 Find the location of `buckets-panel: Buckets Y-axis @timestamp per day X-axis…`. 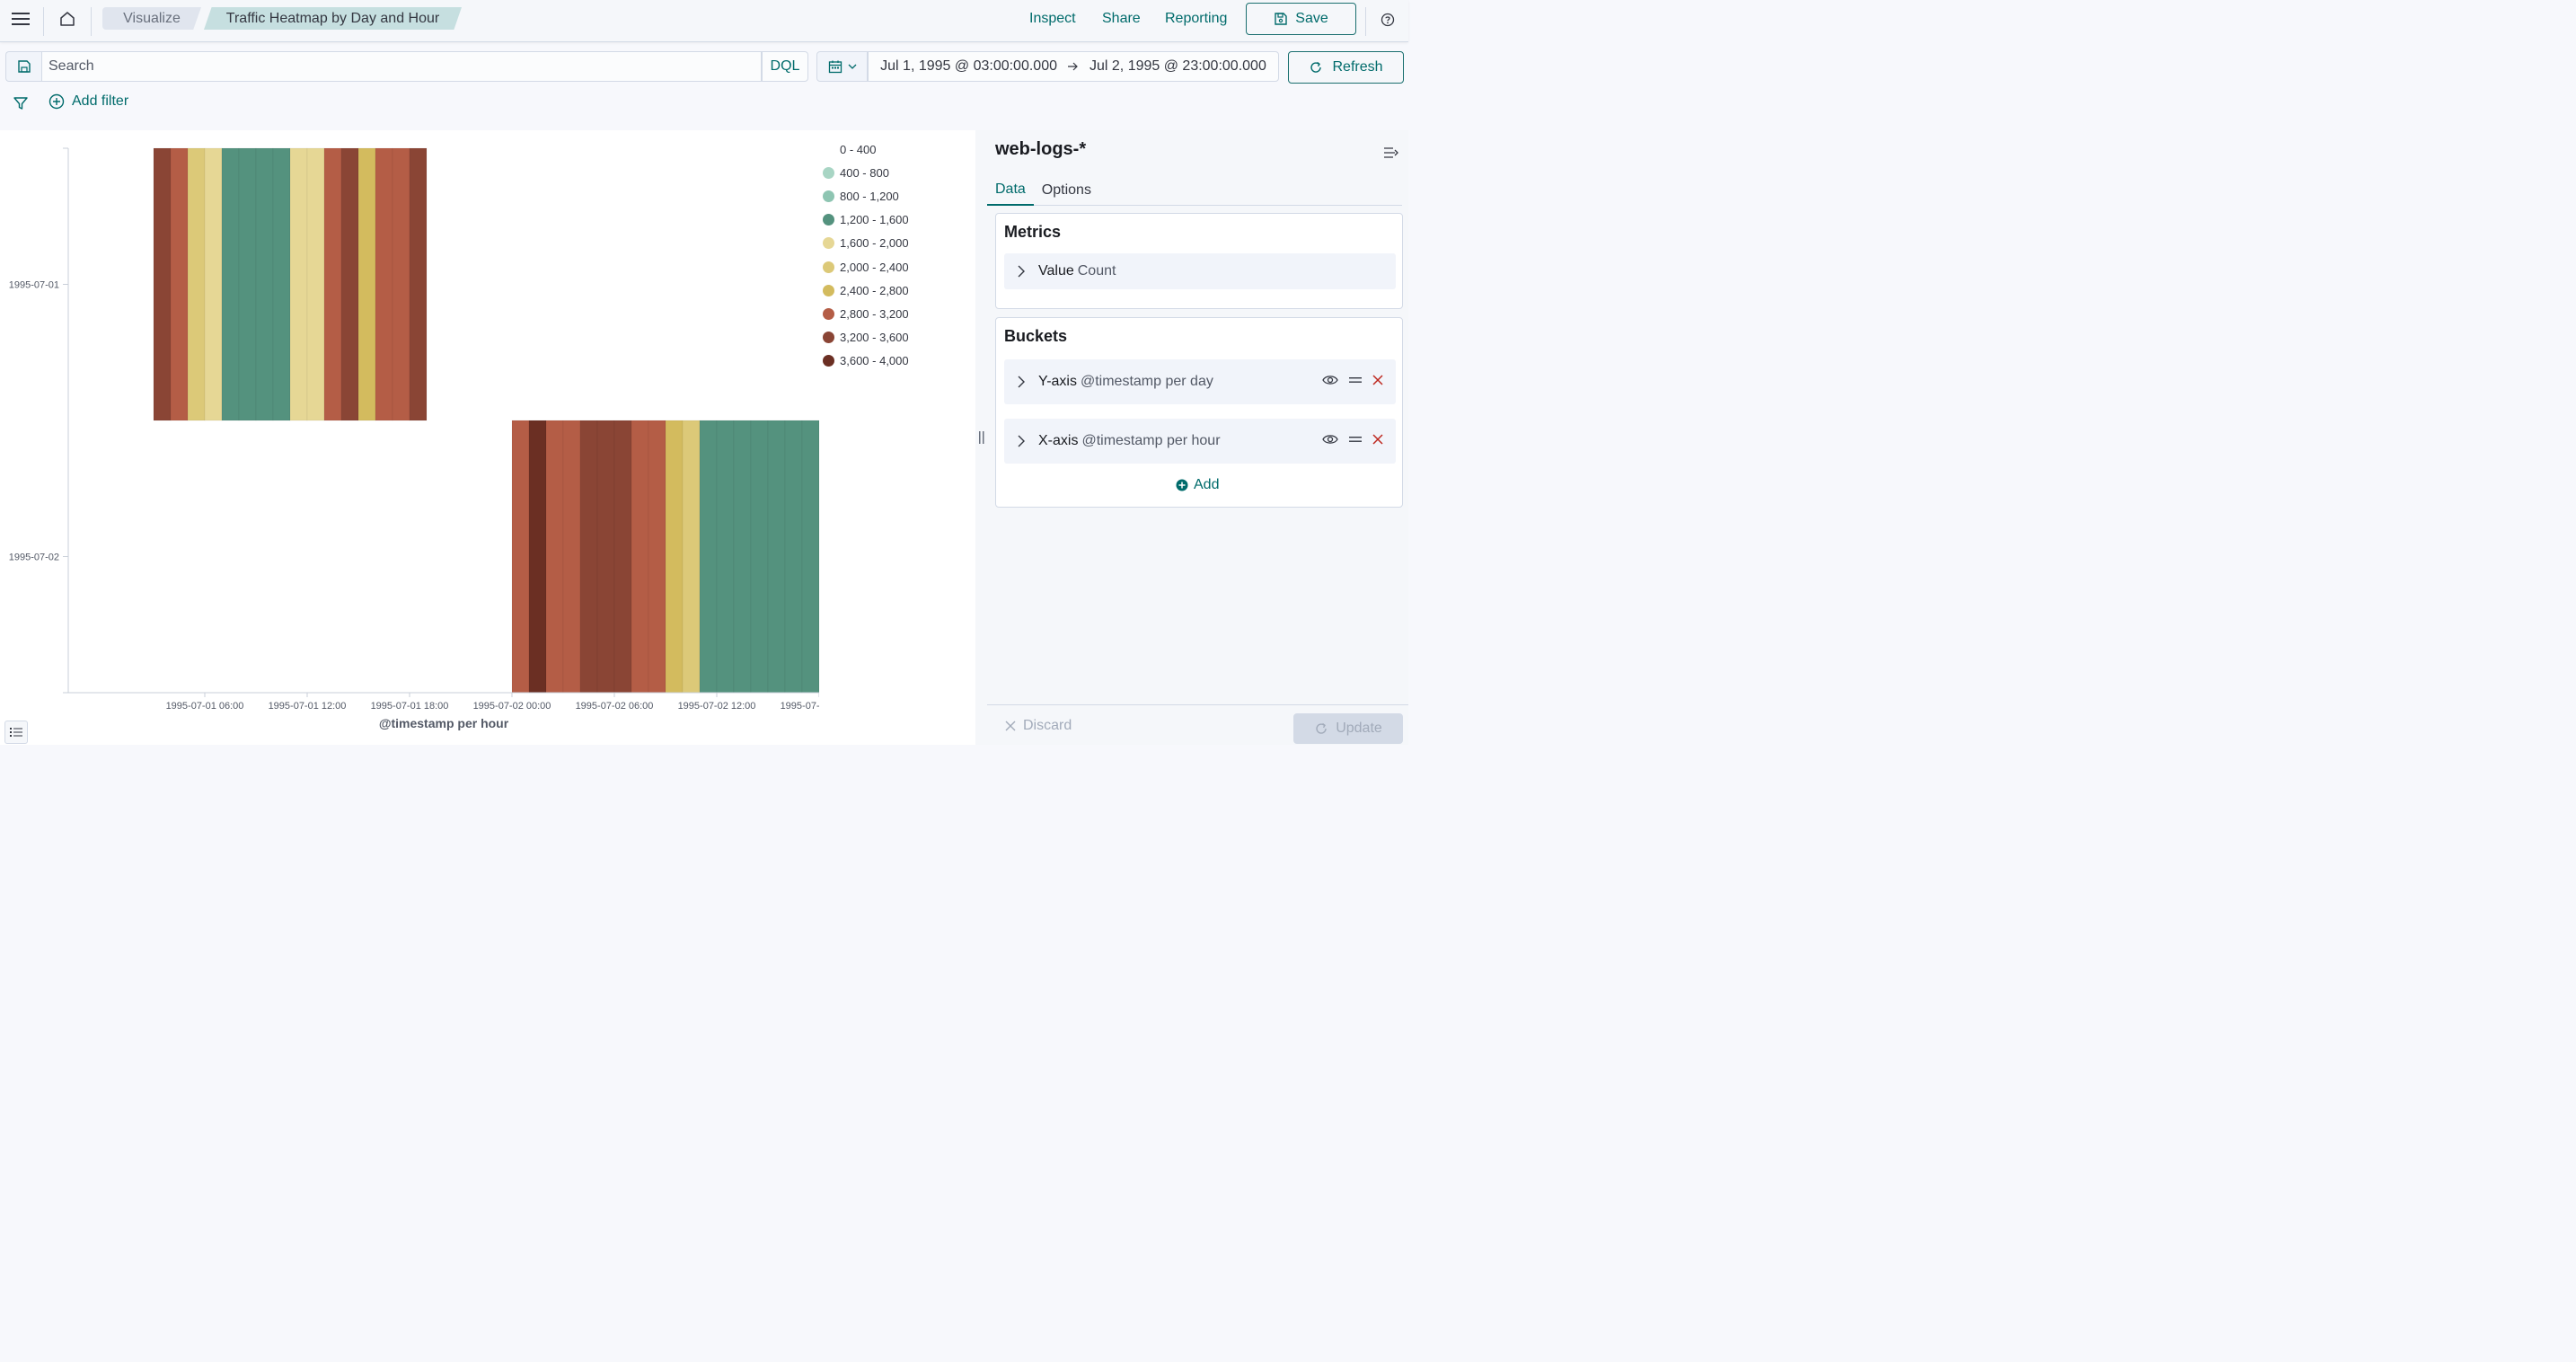

buckets-panel: Buckets Y-axis @timestamp per day X-axis… is located at coordinates (1199, 412).